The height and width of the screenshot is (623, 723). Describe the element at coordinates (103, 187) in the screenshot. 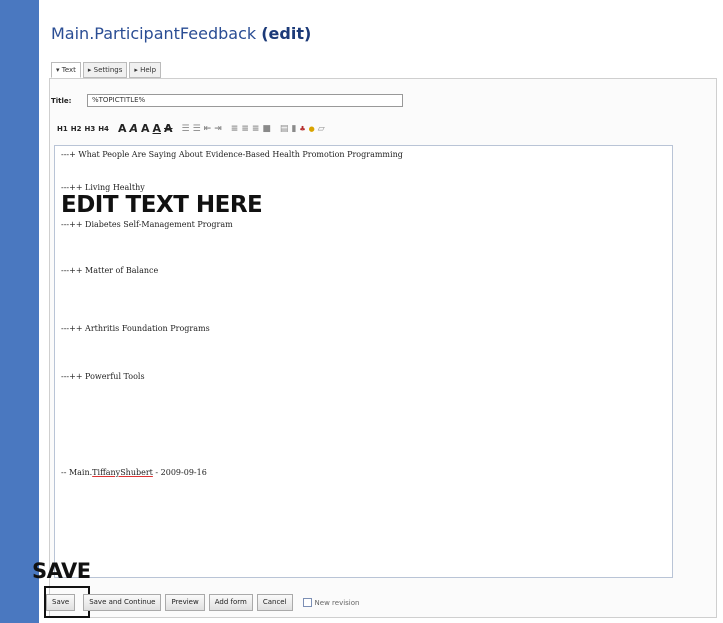

I see `editor-line-living-healthy: ---++ Living Healthy` at that location.